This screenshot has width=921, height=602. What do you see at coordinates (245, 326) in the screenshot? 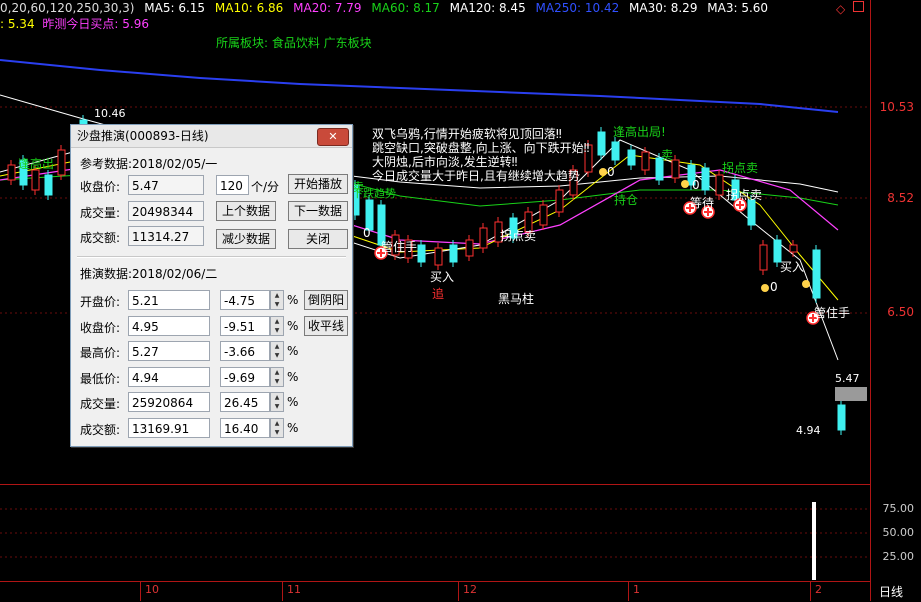
I see `sim-close-pct-field: -9.51` at bounding box center [245, 326].